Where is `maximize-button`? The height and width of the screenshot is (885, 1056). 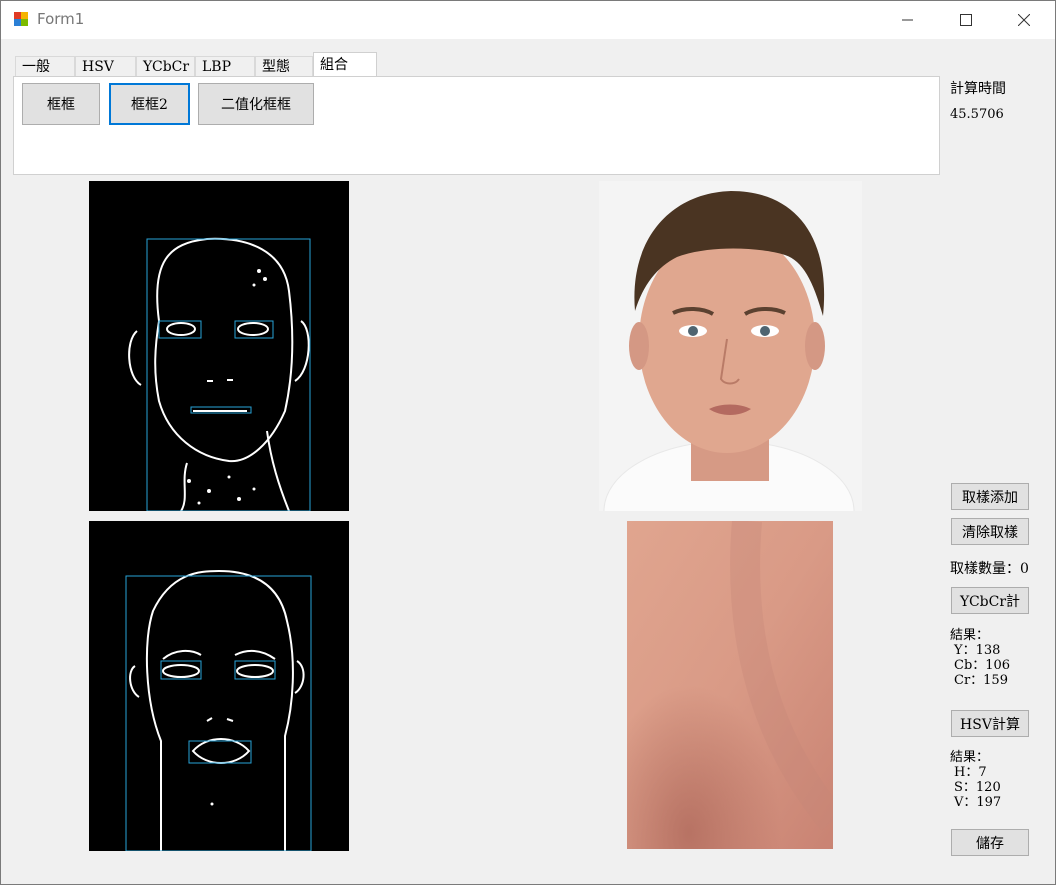
maximize-button is located at coordinates (966, 20).